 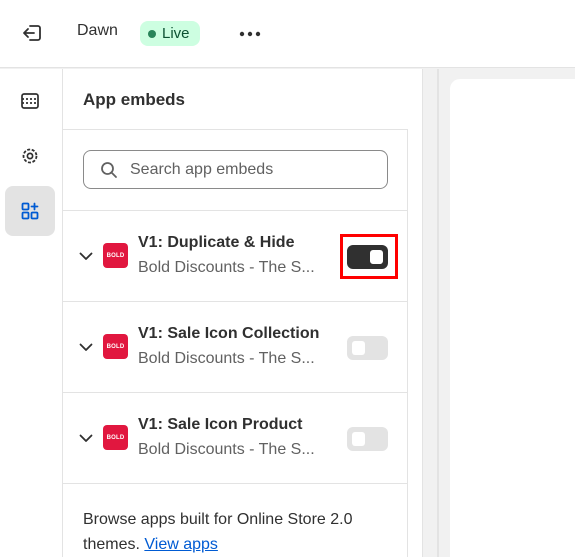 I want to click on rail-item-settings, so click(x=30, y=156).